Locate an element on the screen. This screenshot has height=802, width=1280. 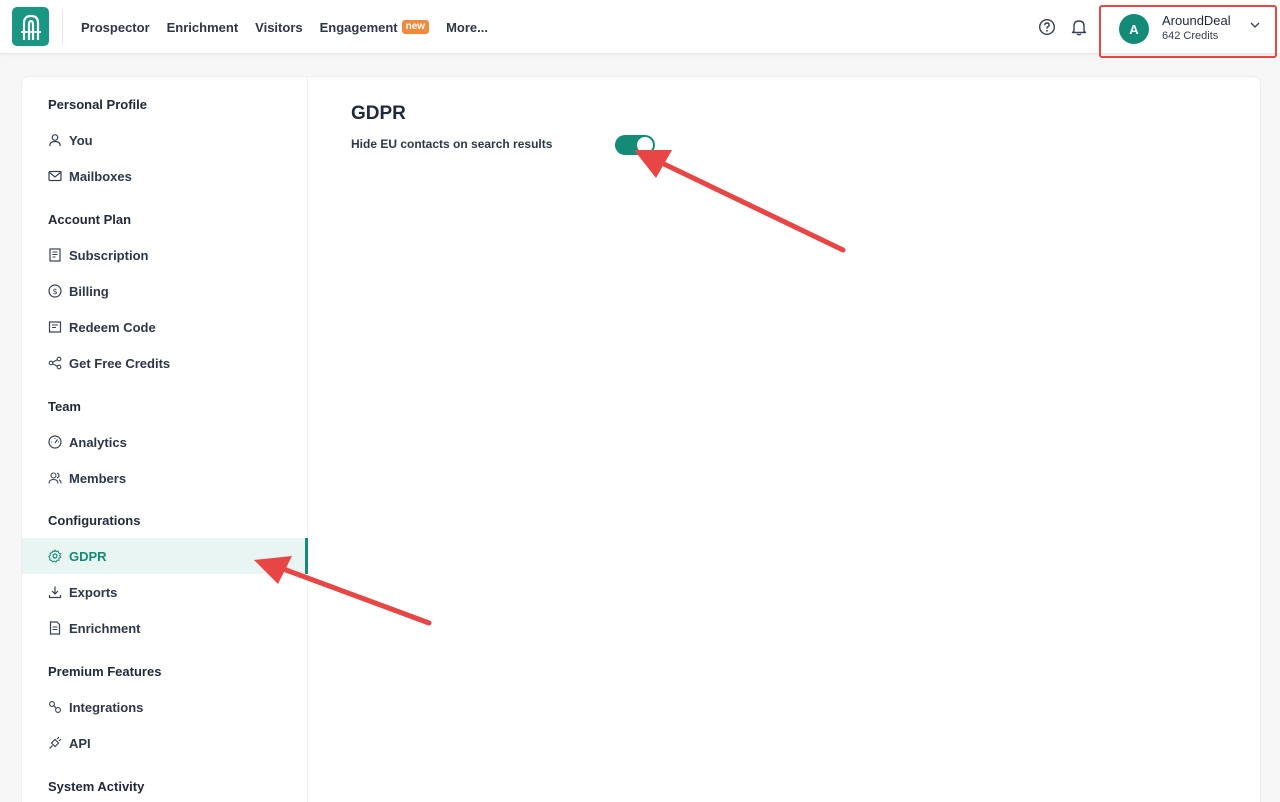
section-configurations: Configurations is located at coordinates (94, 520).